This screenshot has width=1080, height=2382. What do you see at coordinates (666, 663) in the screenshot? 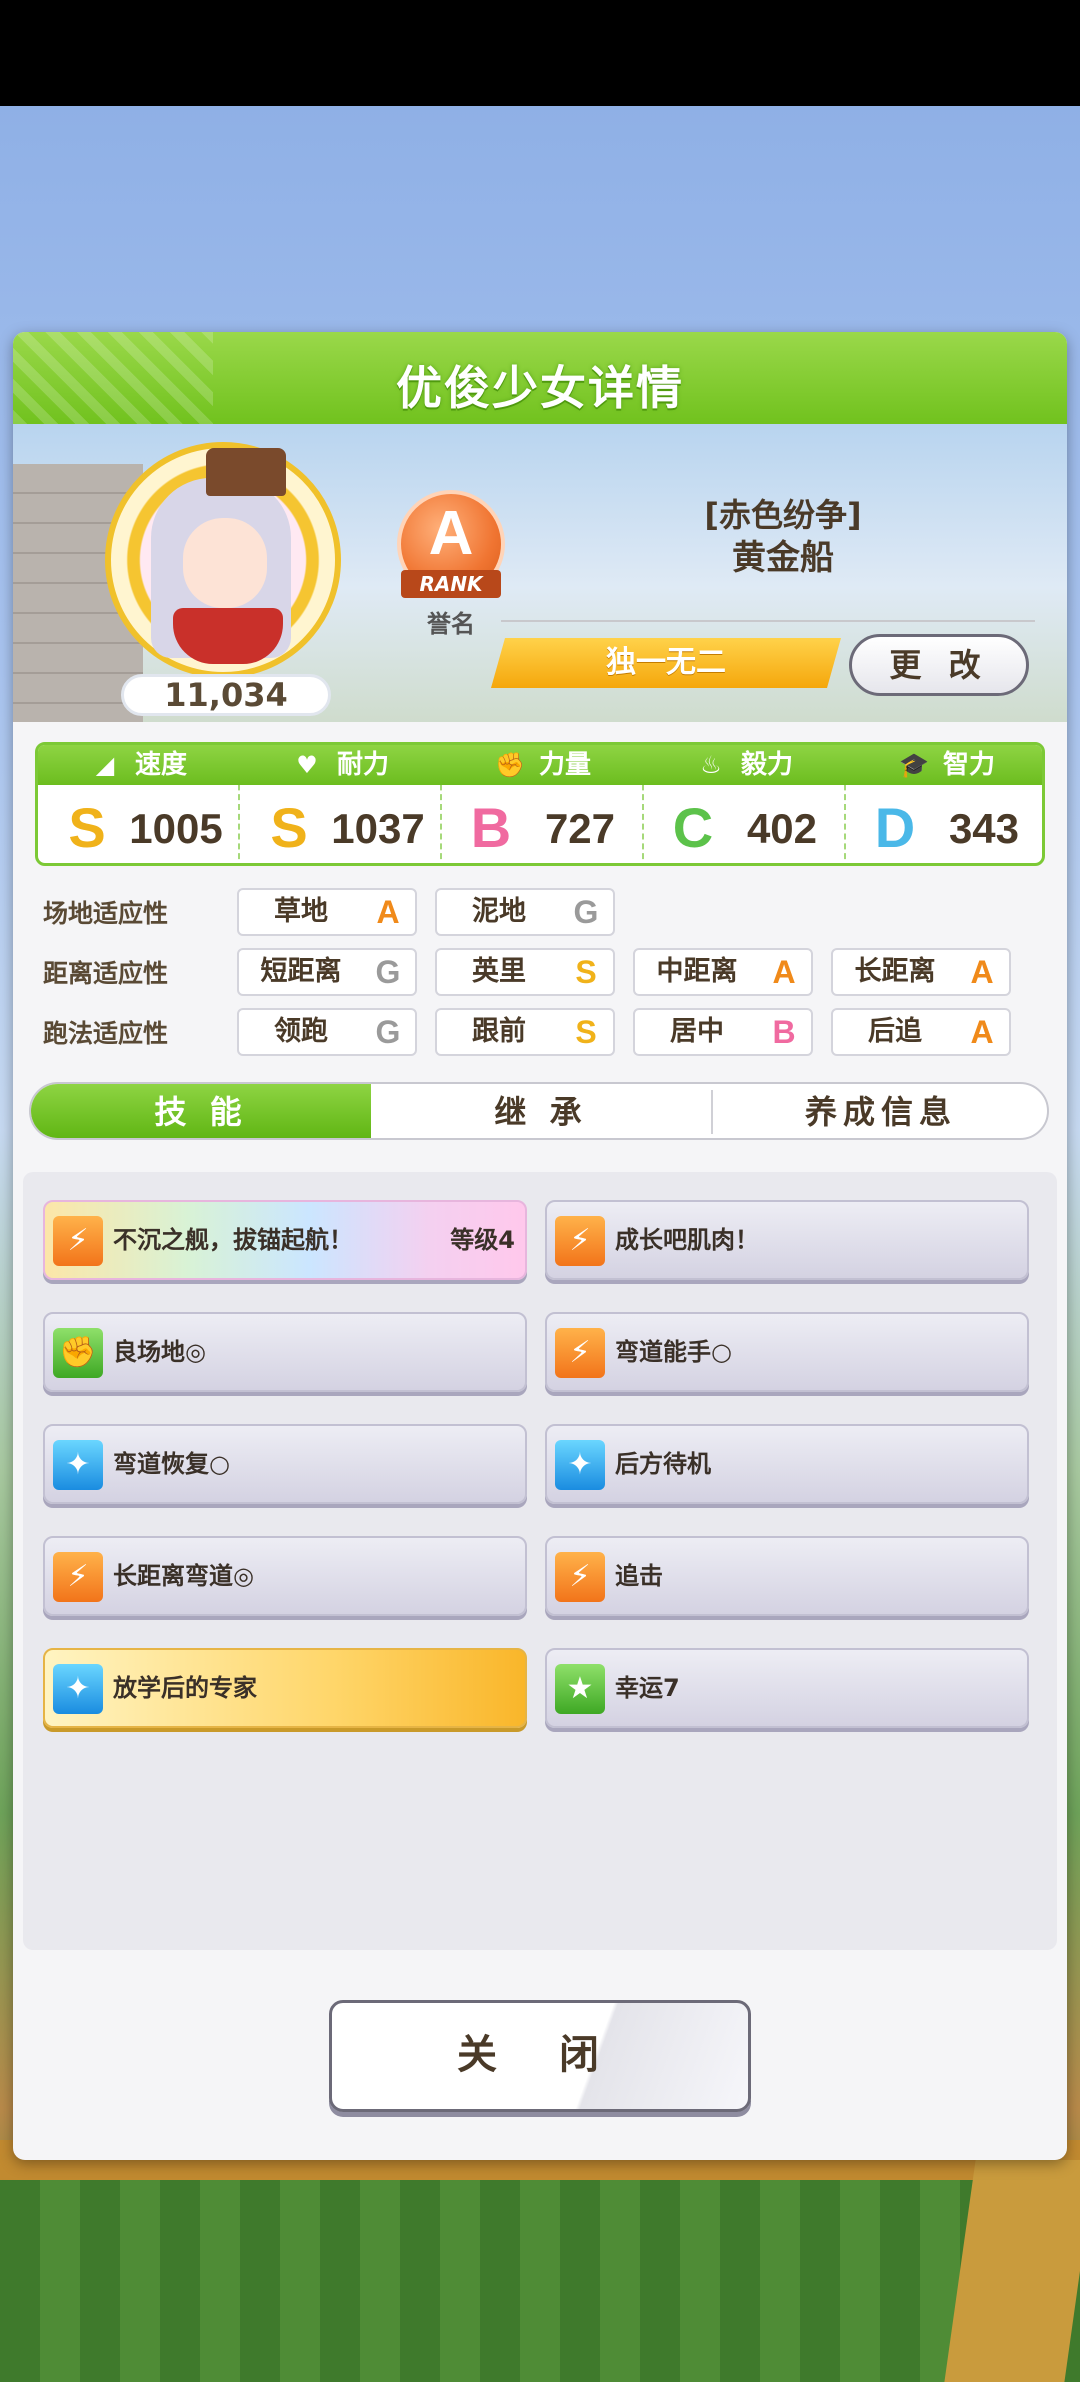
I see `epithet-banner: 独一无二` at bounding box center [666, 663].